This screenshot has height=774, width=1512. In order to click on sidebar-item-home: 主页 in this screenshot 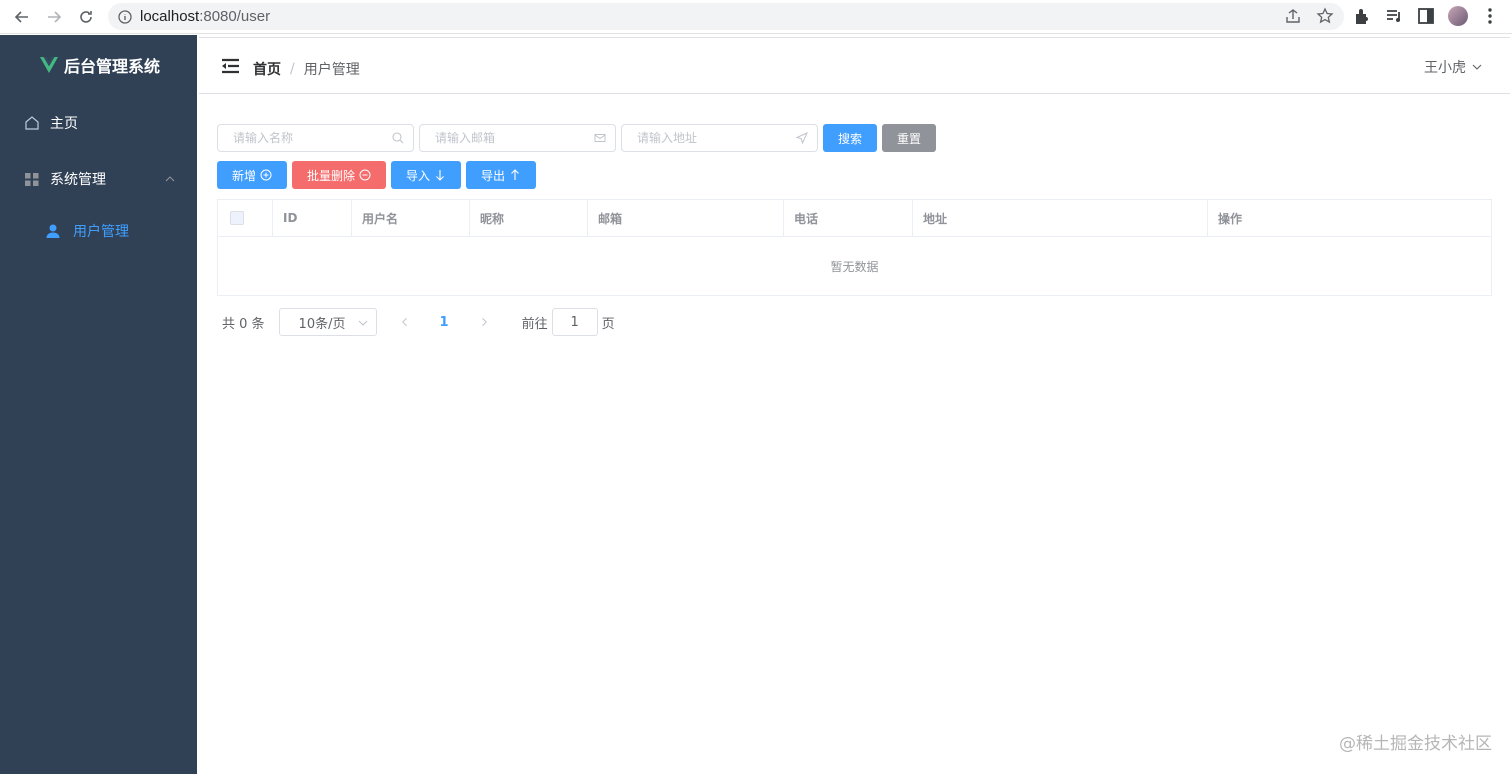, I will do `click(98, 123)`.